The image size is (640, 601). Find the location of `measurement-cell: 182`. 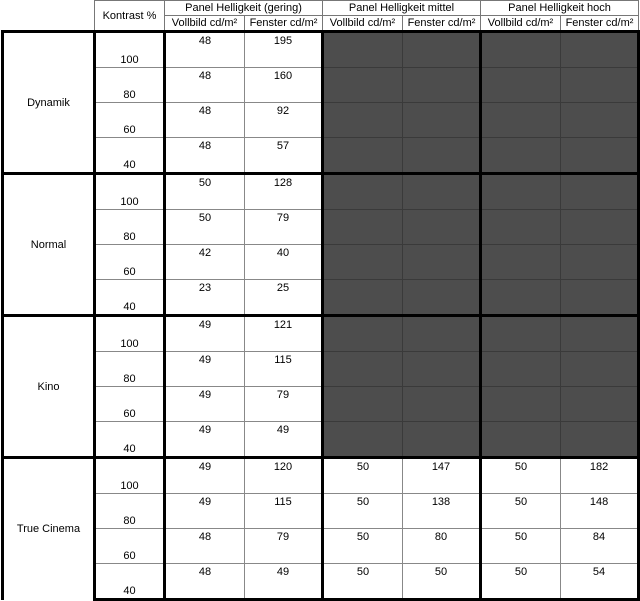

measurement-cell: 182 is located at coordinates (600, 475).